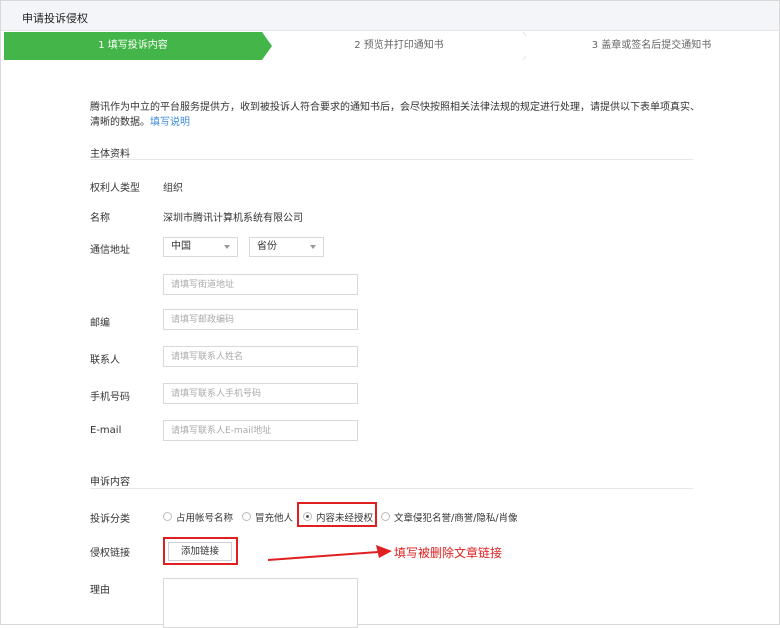 Image resolution: width=780 pixels, height=628 pixels. I want to click on contact-label: 联系人, so click(105, 360).